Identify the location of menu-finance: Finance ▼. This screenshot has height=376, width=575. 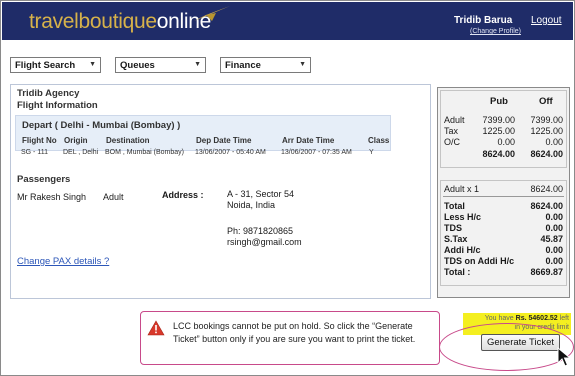
(265, 65).